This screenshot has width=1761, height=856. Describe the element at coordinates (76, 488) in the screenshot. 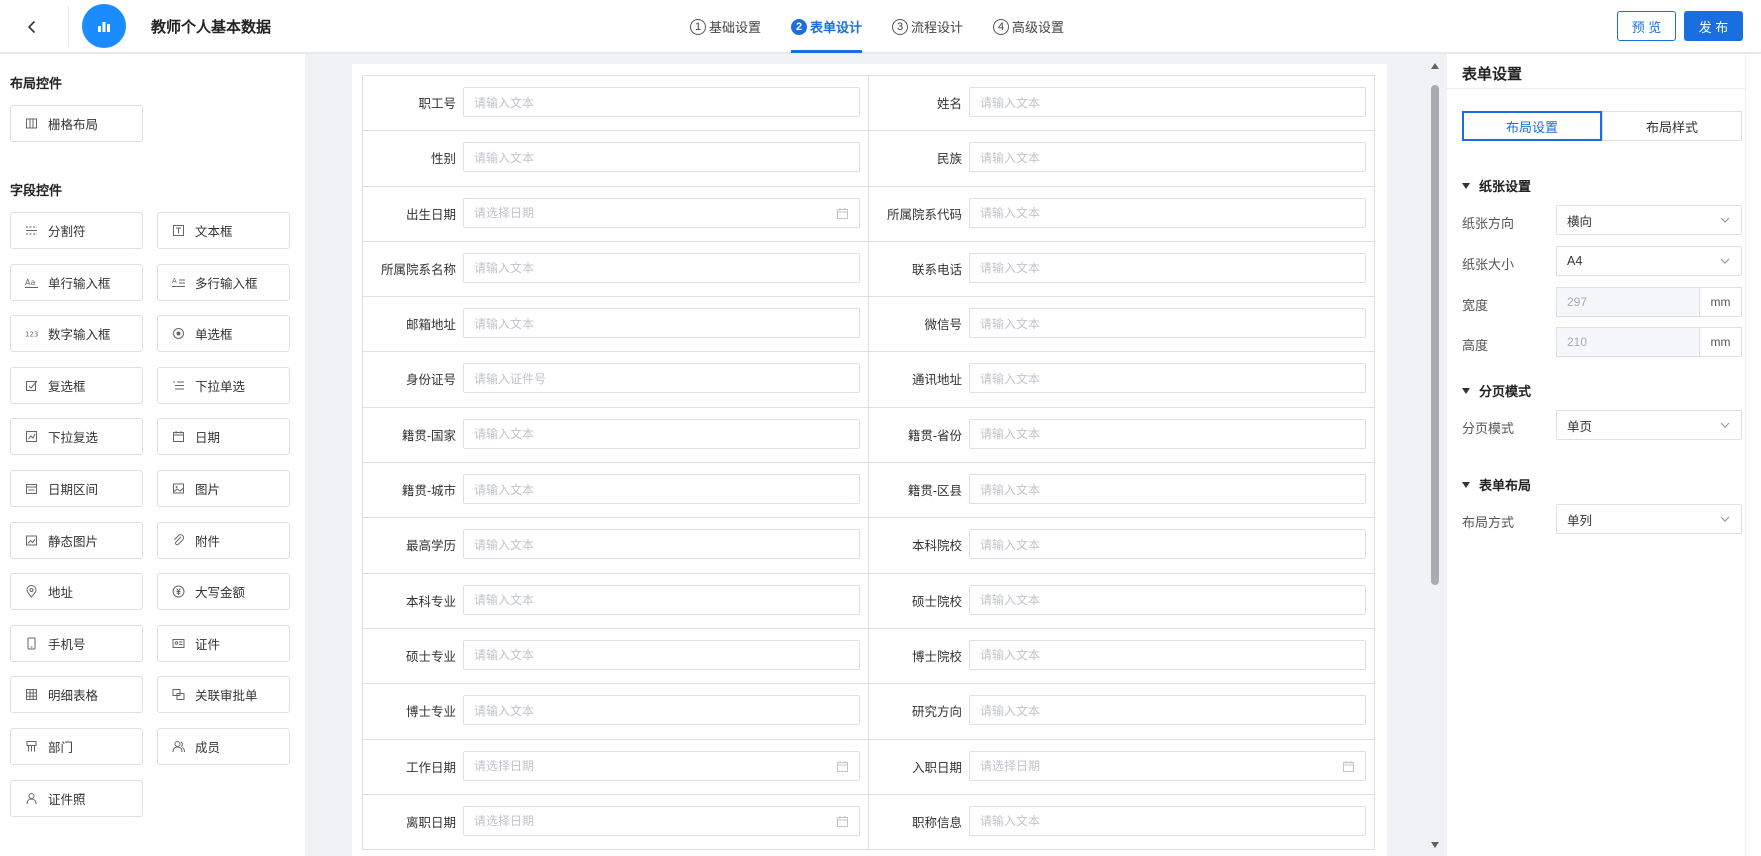

I see `field-control-date-range: 日期区间` at that location.